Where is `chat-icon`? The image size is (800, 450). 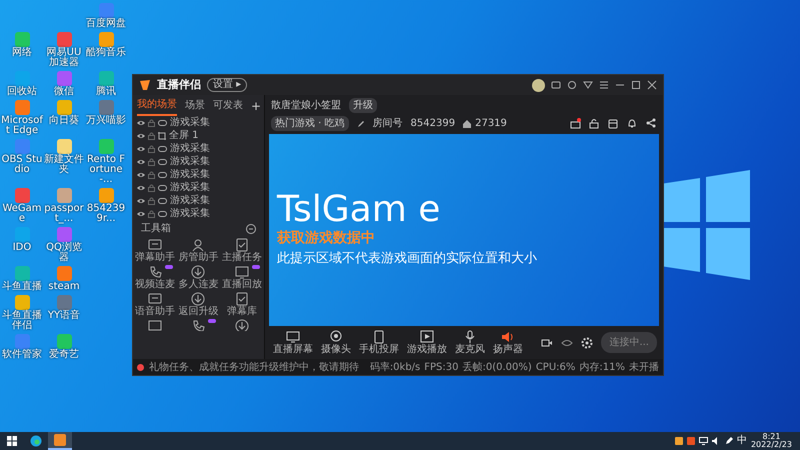
chat-icon is located at coordinates (155, 299).